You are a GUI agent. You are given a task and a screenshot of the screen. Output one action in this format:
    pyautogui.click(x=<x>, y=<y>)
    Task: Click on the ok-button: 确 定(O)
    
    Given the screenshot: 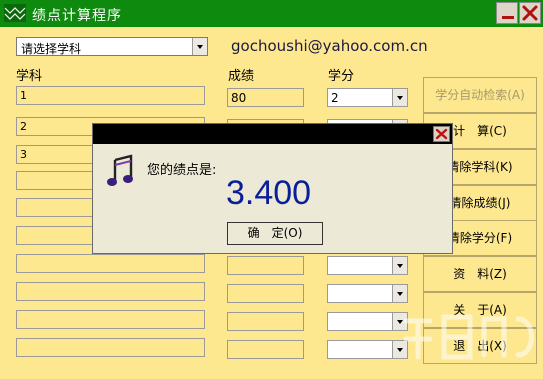 What is the action you would take?
    pyautogui.click(x=275, y=233)
    